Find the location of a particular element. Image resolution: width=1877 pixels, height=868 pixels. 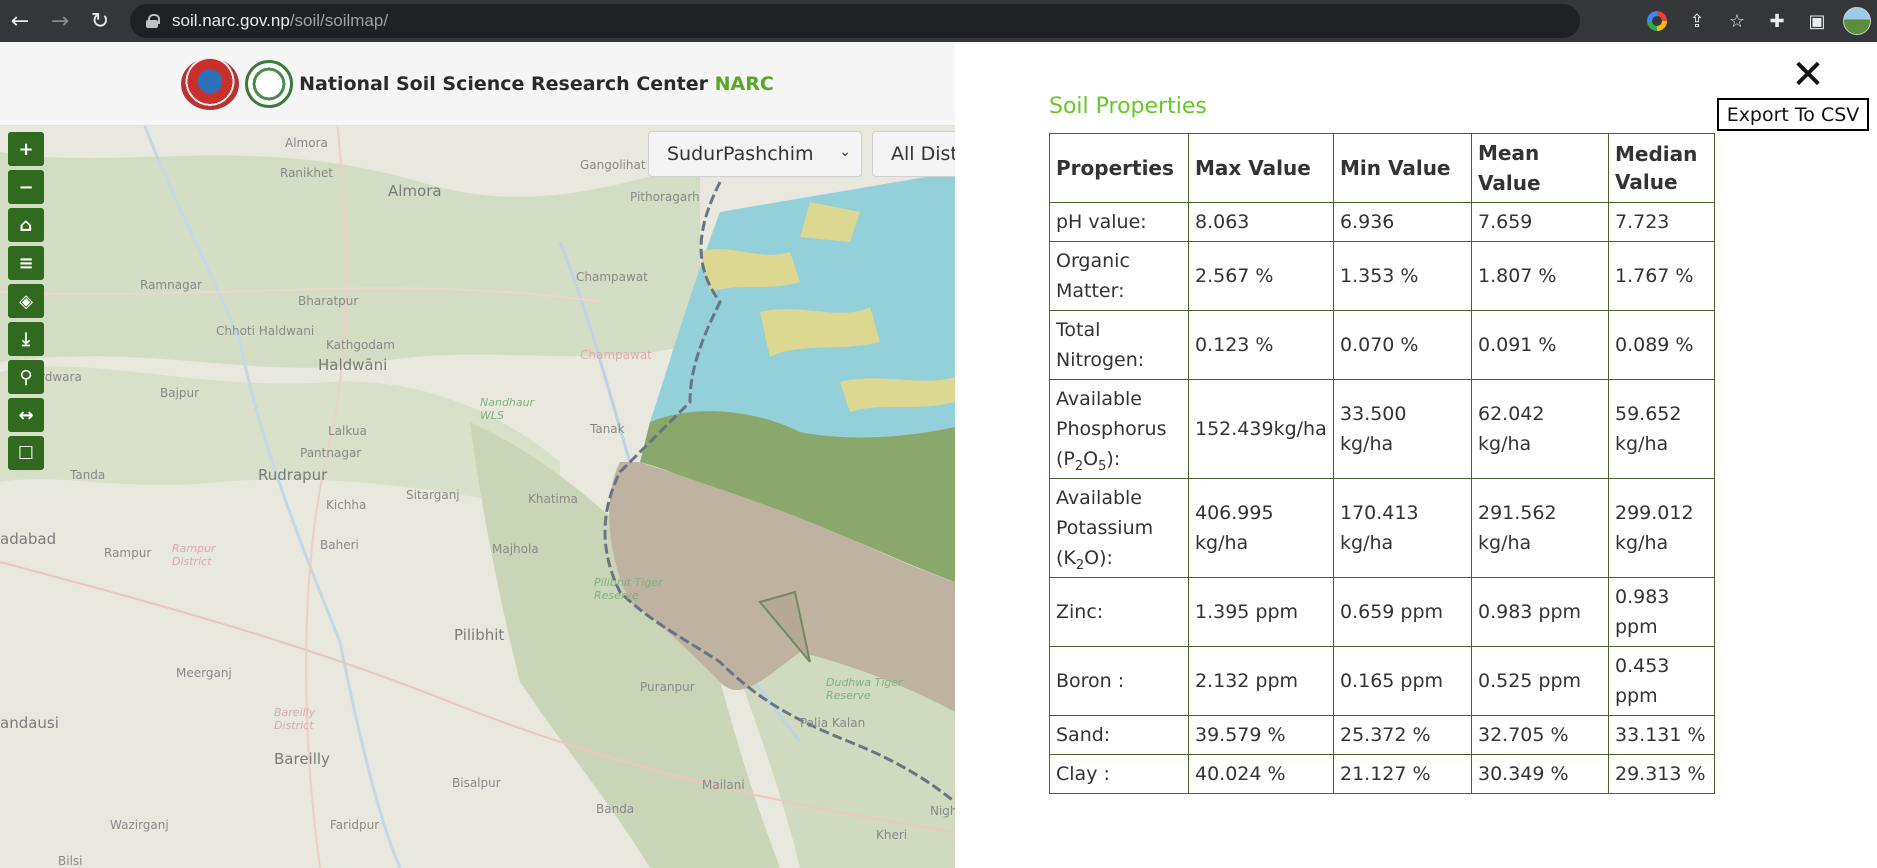

export-csv-button: Export To CSV is located at coordinates (1793, 114).